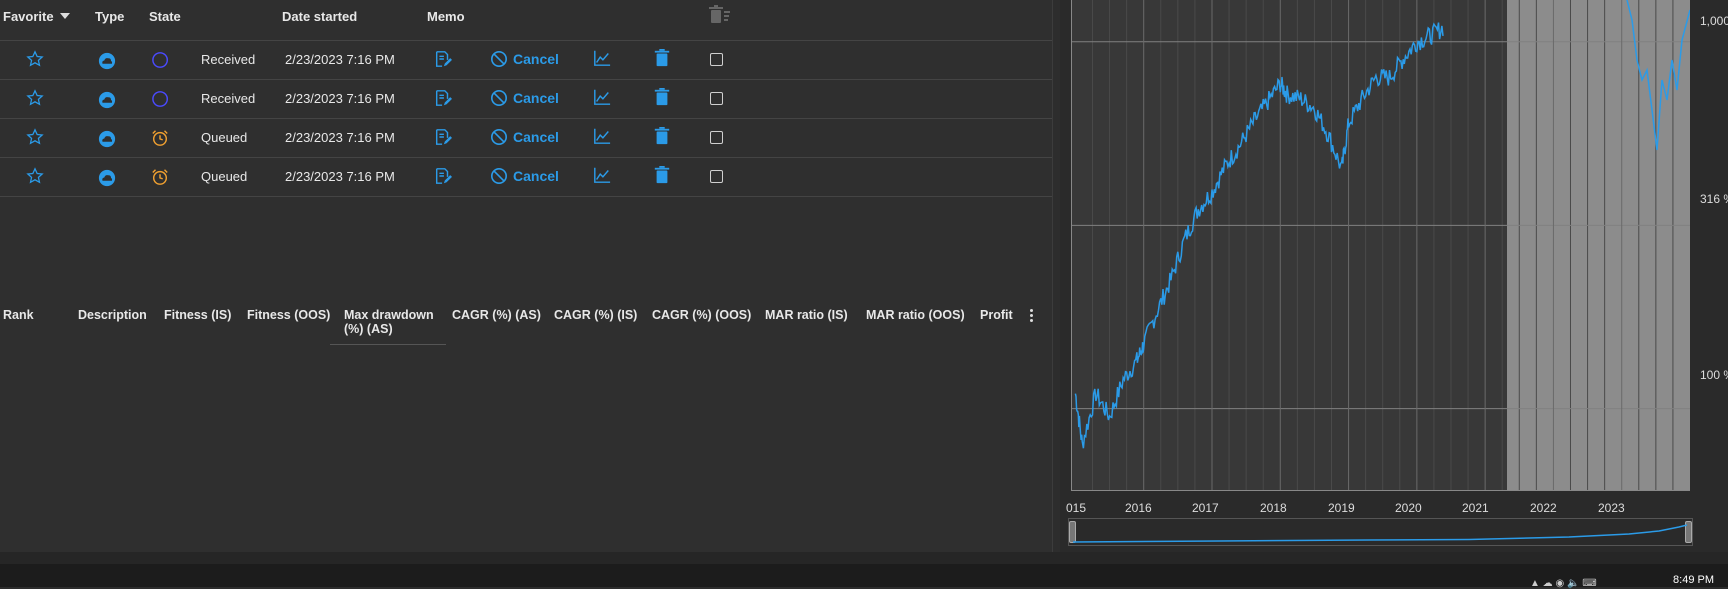  What do you see at coordinates (446, 16) in the screenshot?
I see `header-memo: Memo` at bounding box center [446, 16].